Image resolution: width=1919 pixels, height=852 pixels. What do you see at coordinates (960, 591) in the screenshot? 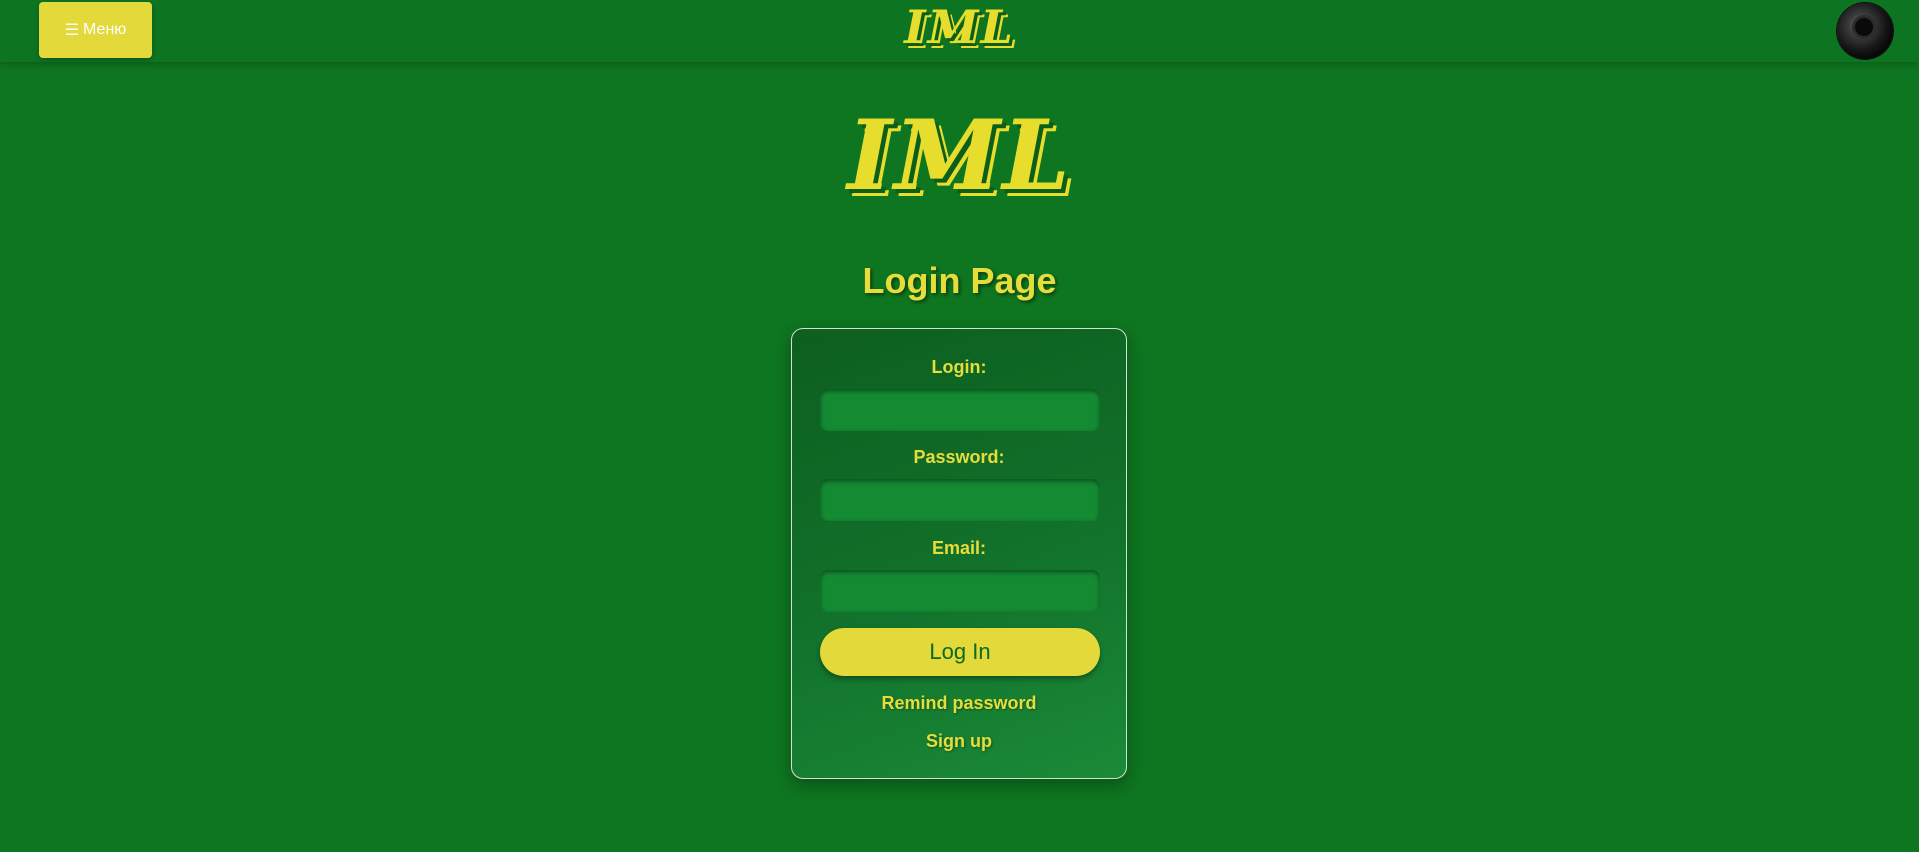
I see `email-input` at bounding box center [960, 591].